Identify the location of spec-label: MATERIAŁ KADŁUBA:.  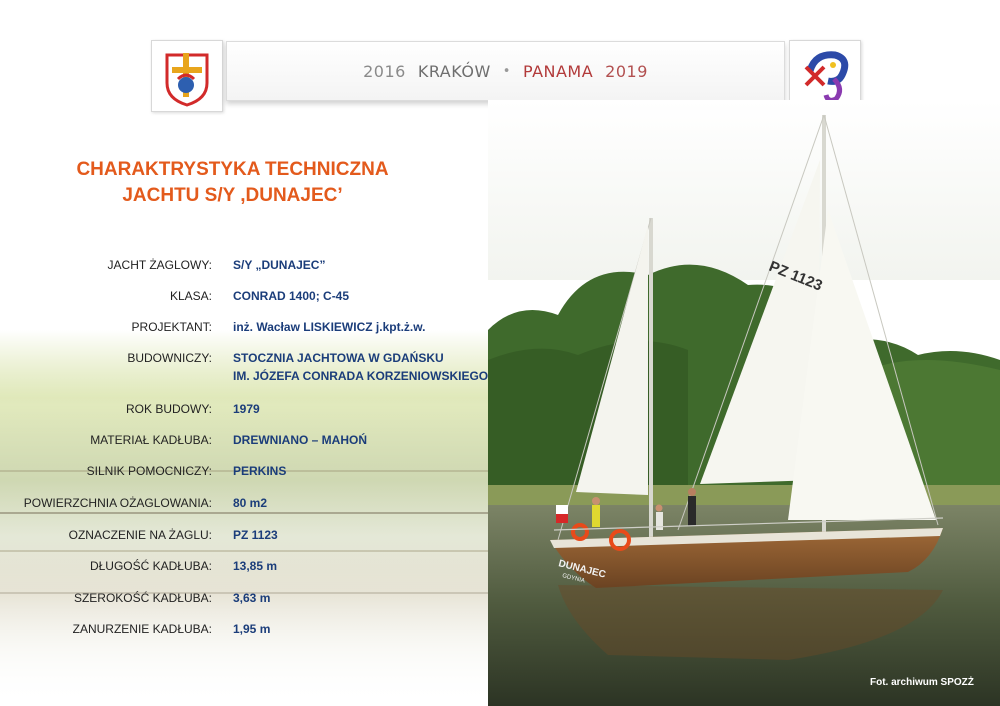
(151, 440).